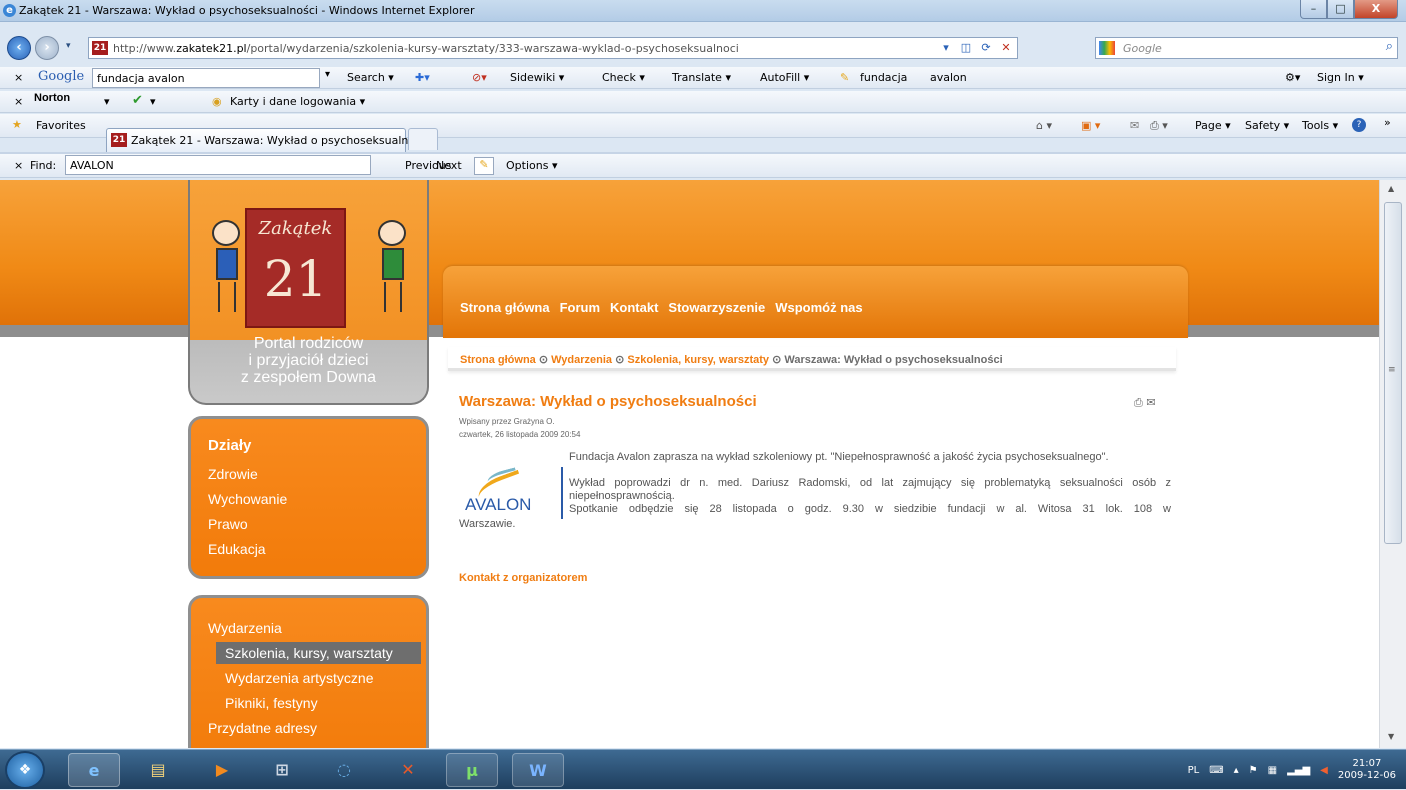 This screenshot has height=790, width=1406. What do you see at coordinates (1340, 77) in the screenshot?
I see `sign-in-button: Sign In ▾` at bounding box center [1340, 77].